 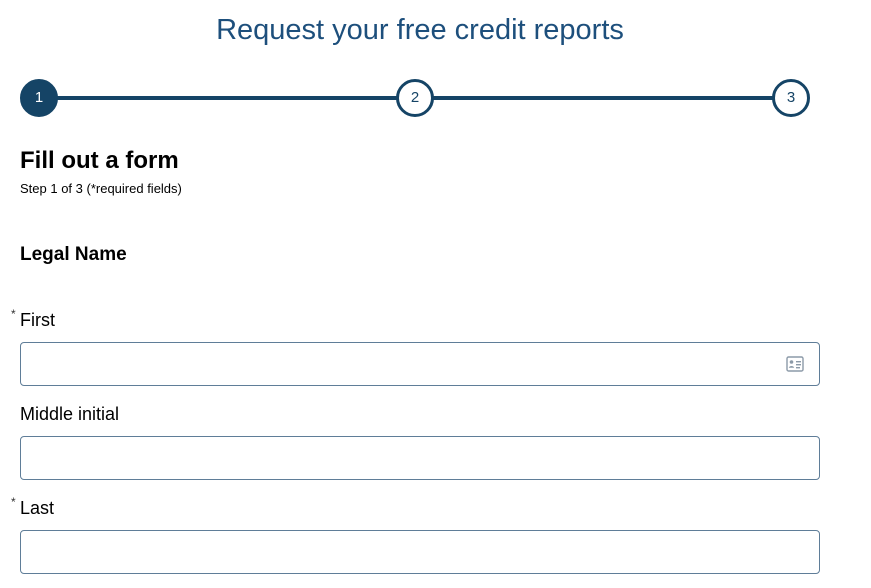 What do you see at coordinates (420, 458) in the screenshot?
I see `middle-initial-input` at bounding box center [420, 458].